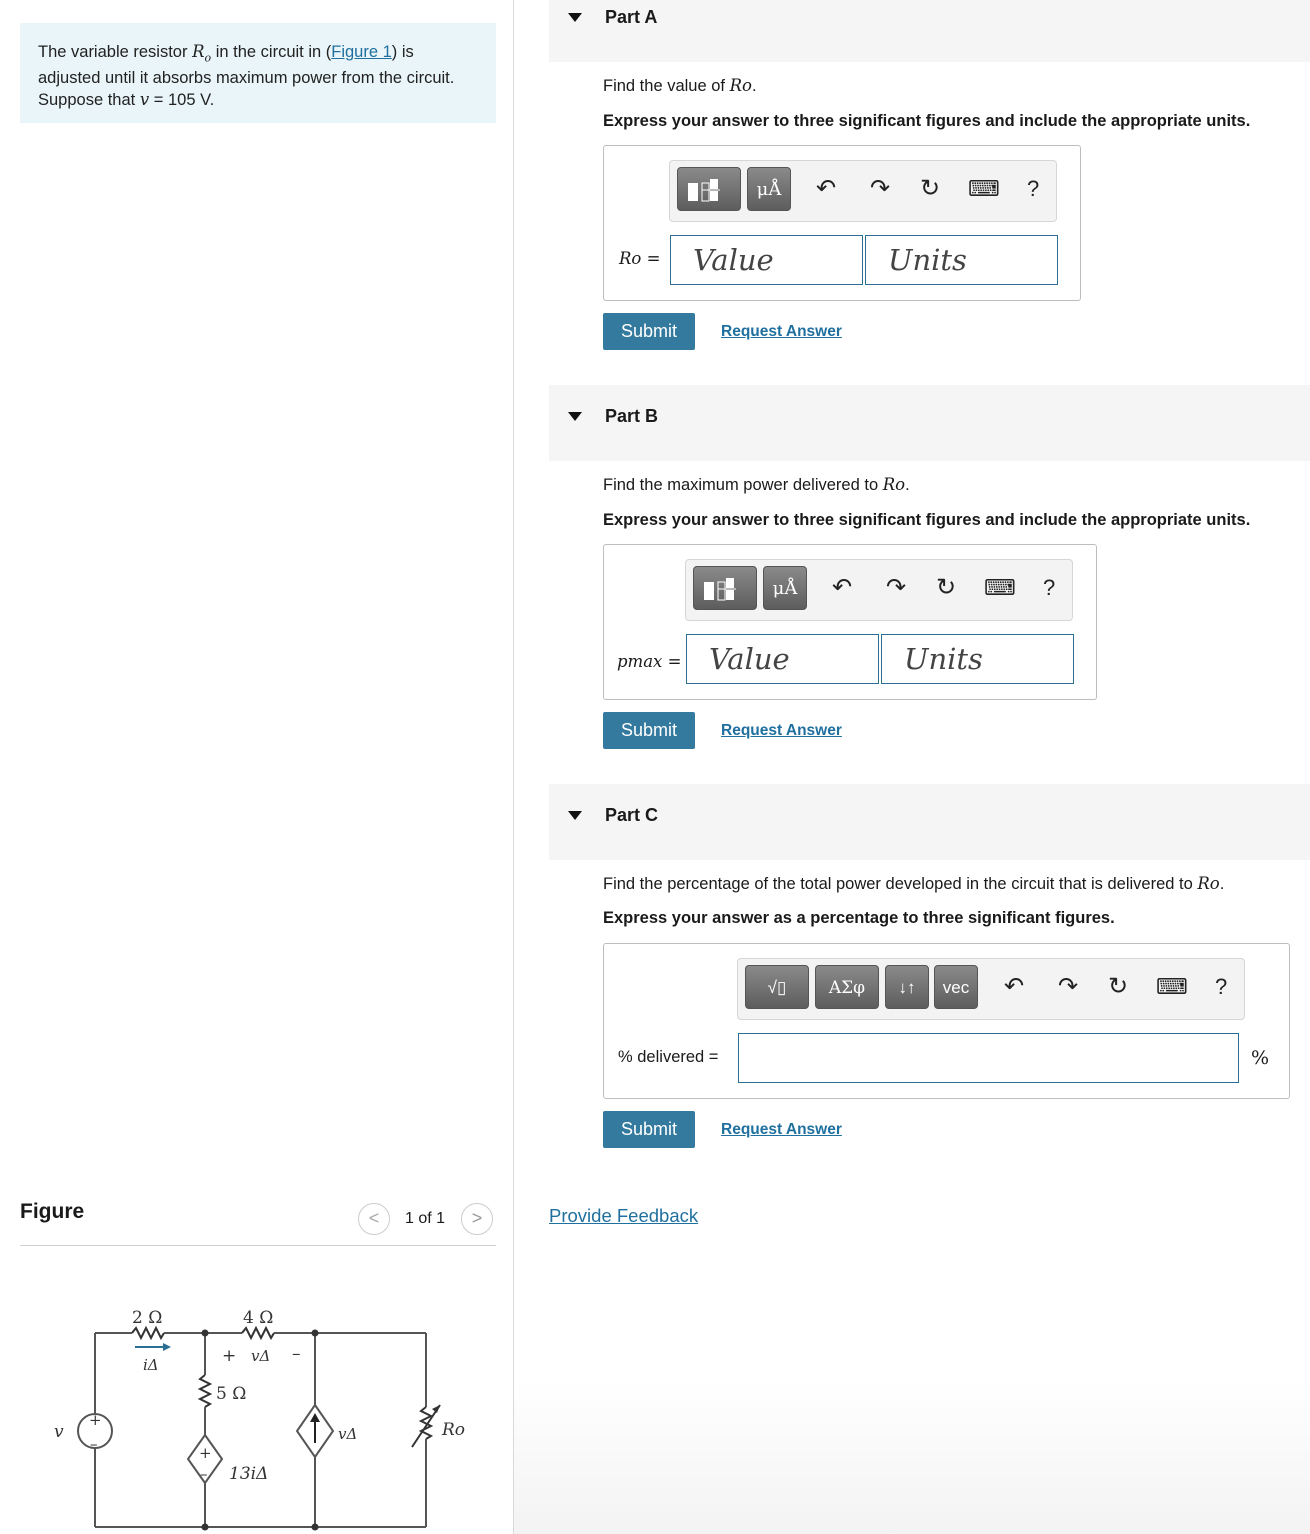 This screenshot has width=1310, height=1534. Describe the element at coordinates (850, 622) in the screenshot. I see `part-b-answer-box: μÅ ↶ ↷ ↻ ⌨ ? pmax = Value Units` at that location.